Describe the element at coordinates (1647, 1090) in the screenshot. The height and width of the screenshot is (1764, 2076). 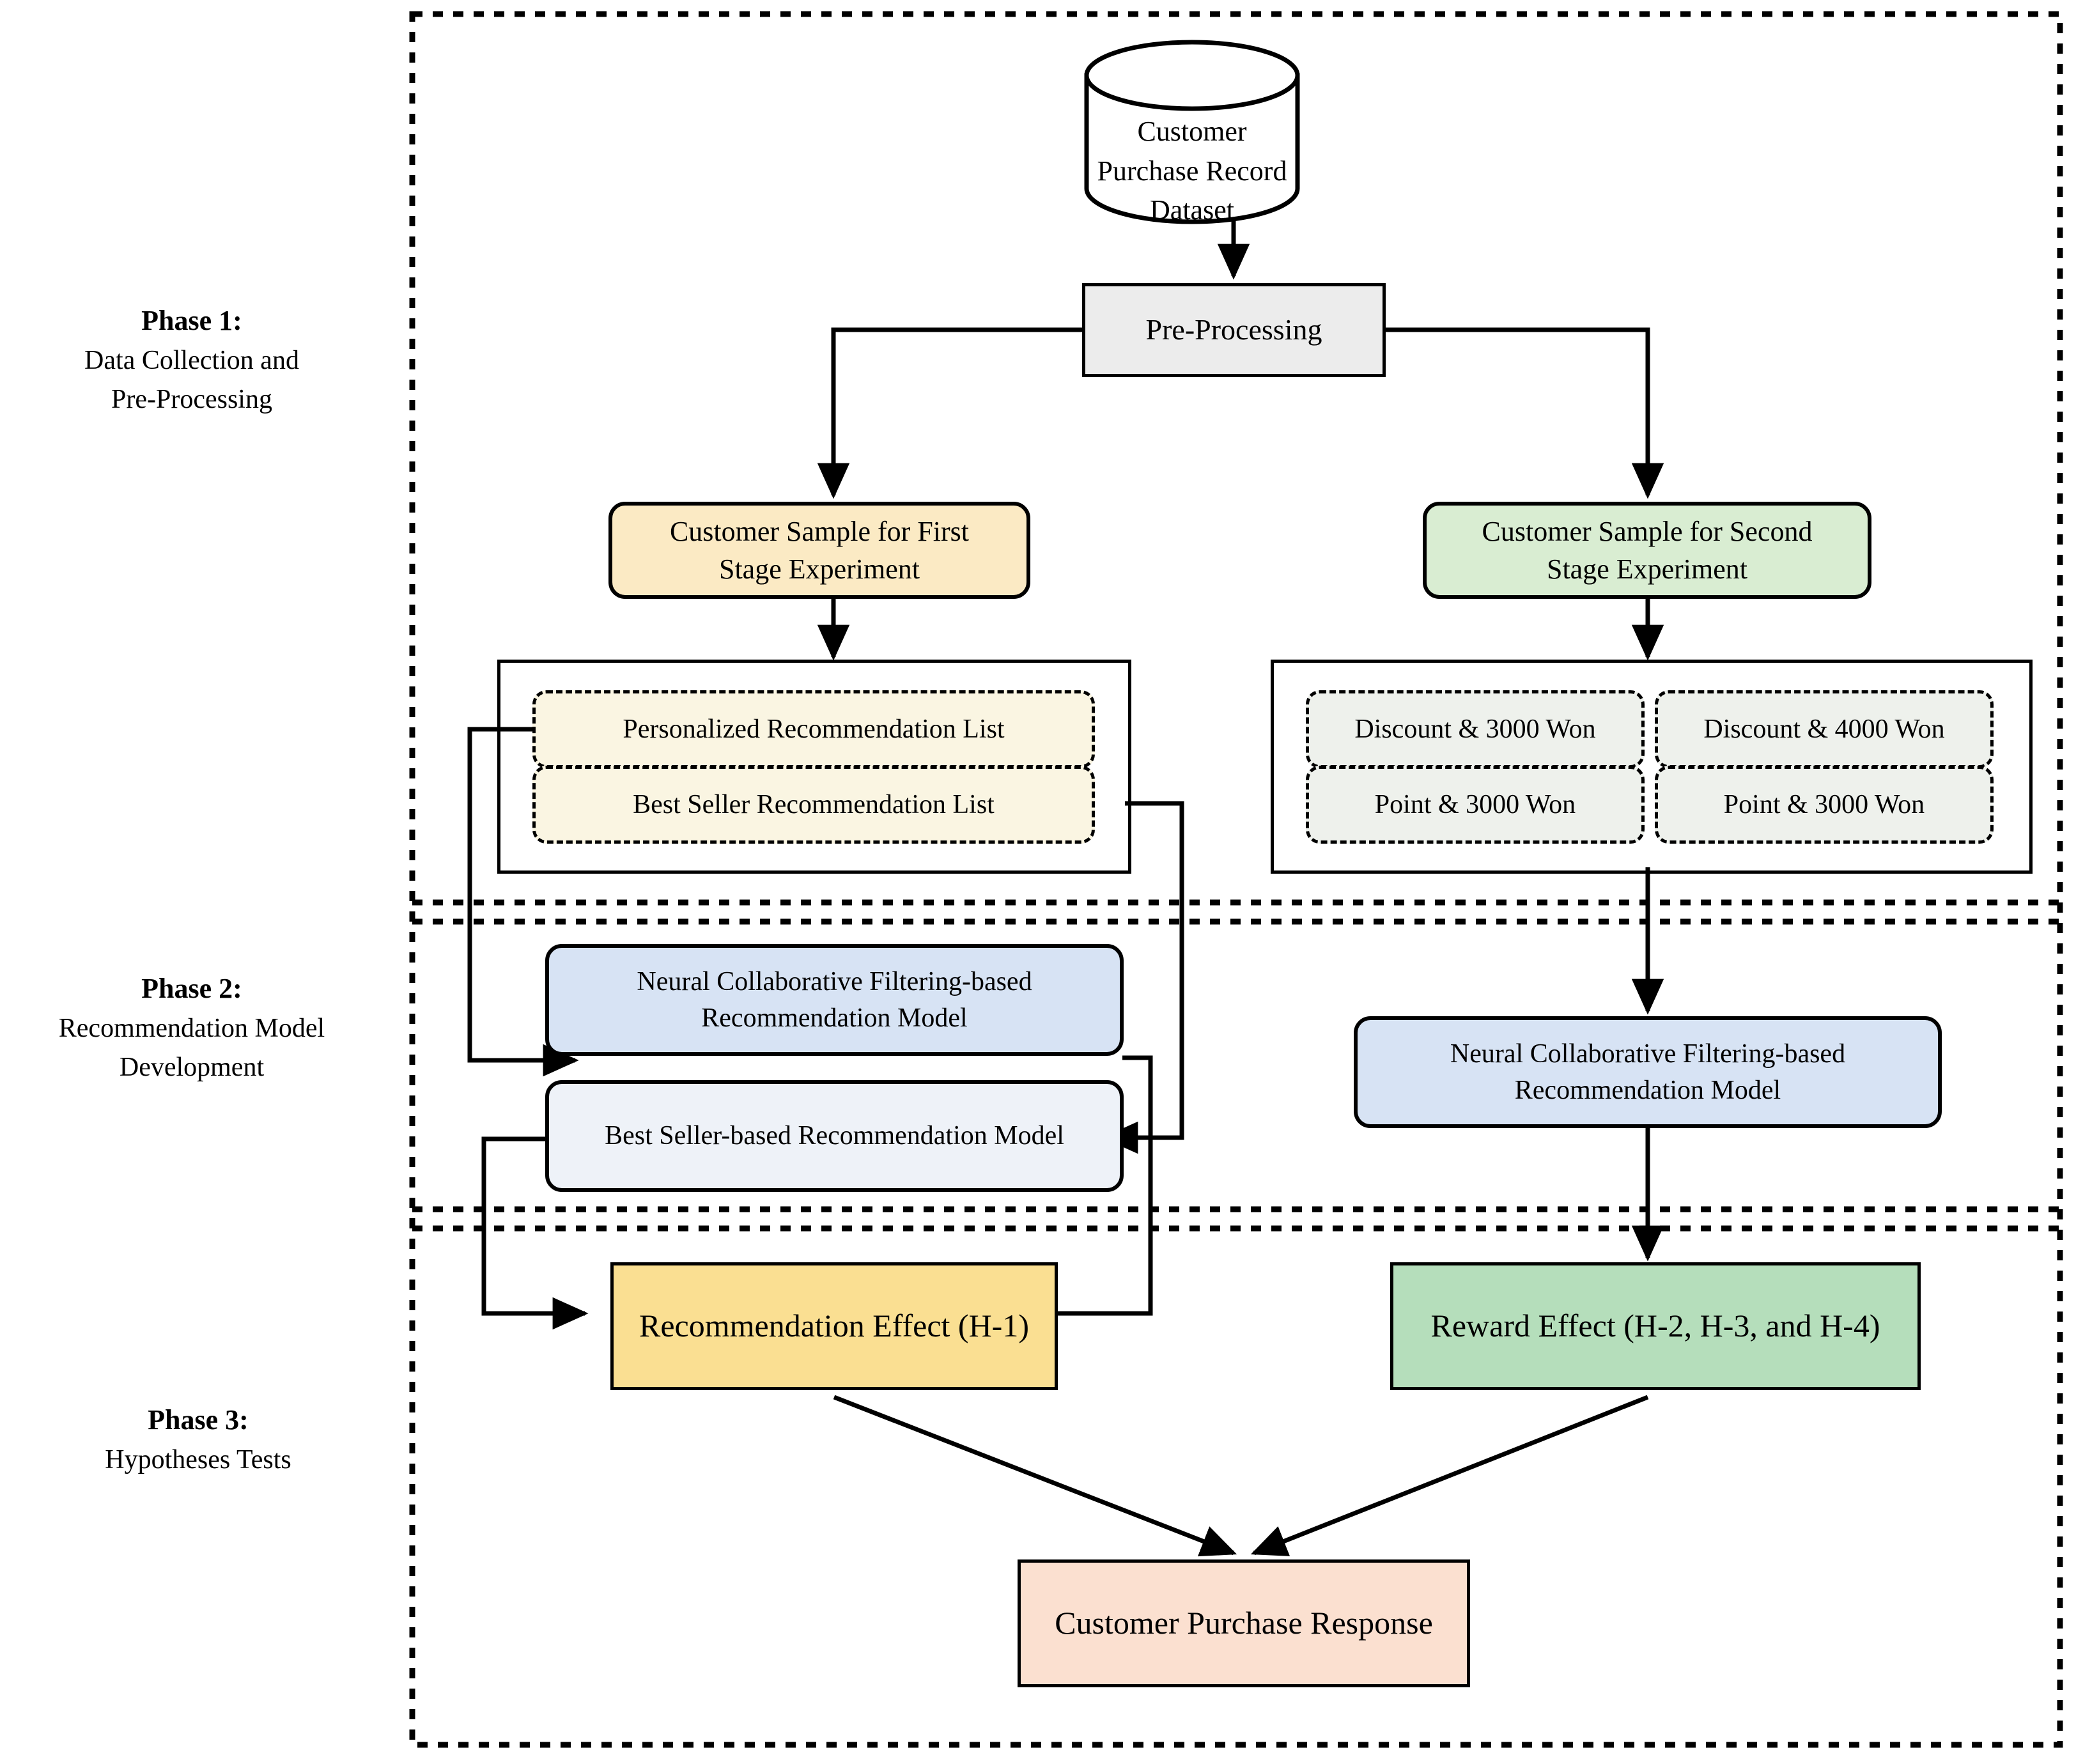
I see `ncf-model-right-line-2: Recommendation Model` at that location.